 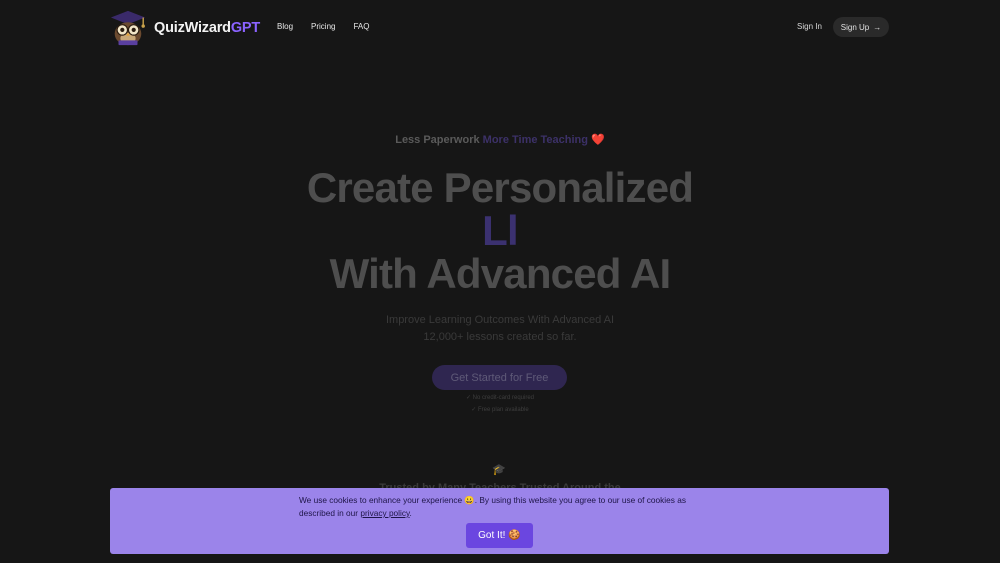 I want to click on free-plan-note: ✓ Free plan available, so click(x=500, y=410).